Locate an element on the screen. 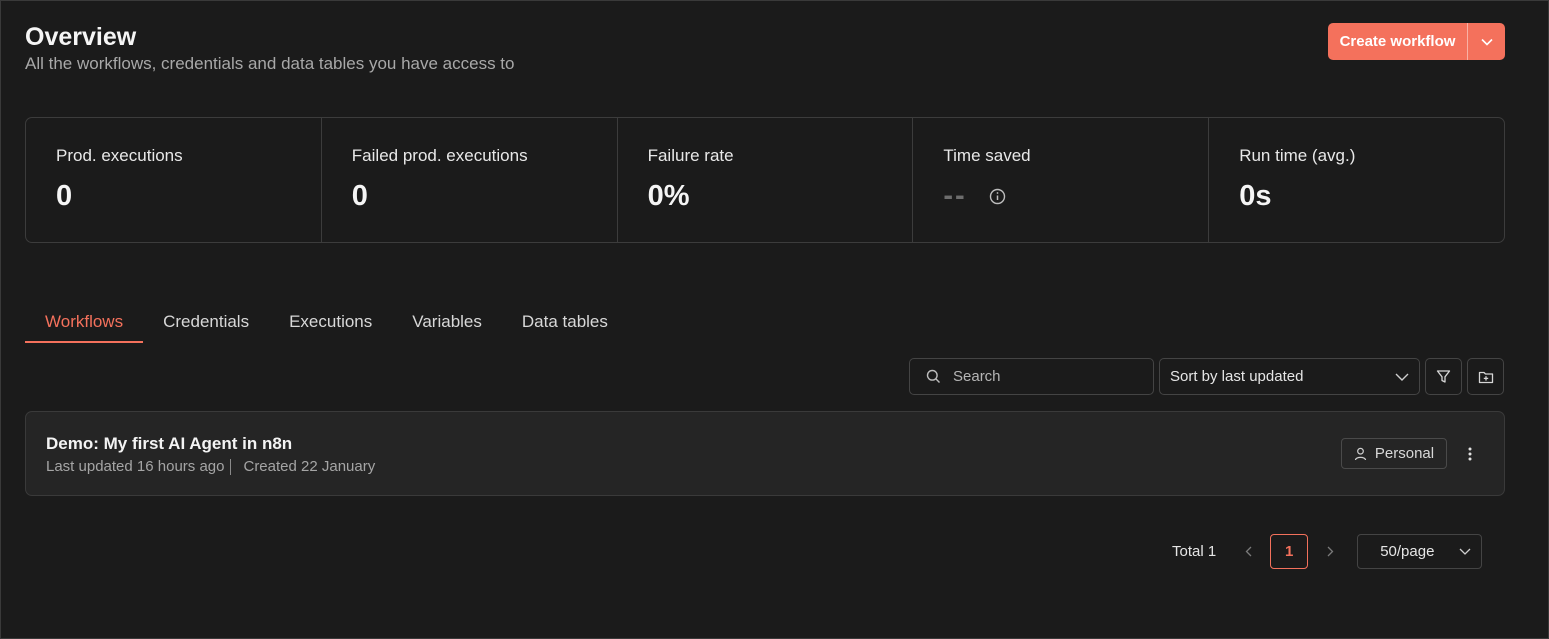 This screenshot has width=1549, height=639. page-number-button: 1 is located at coordinates (1289, 551).